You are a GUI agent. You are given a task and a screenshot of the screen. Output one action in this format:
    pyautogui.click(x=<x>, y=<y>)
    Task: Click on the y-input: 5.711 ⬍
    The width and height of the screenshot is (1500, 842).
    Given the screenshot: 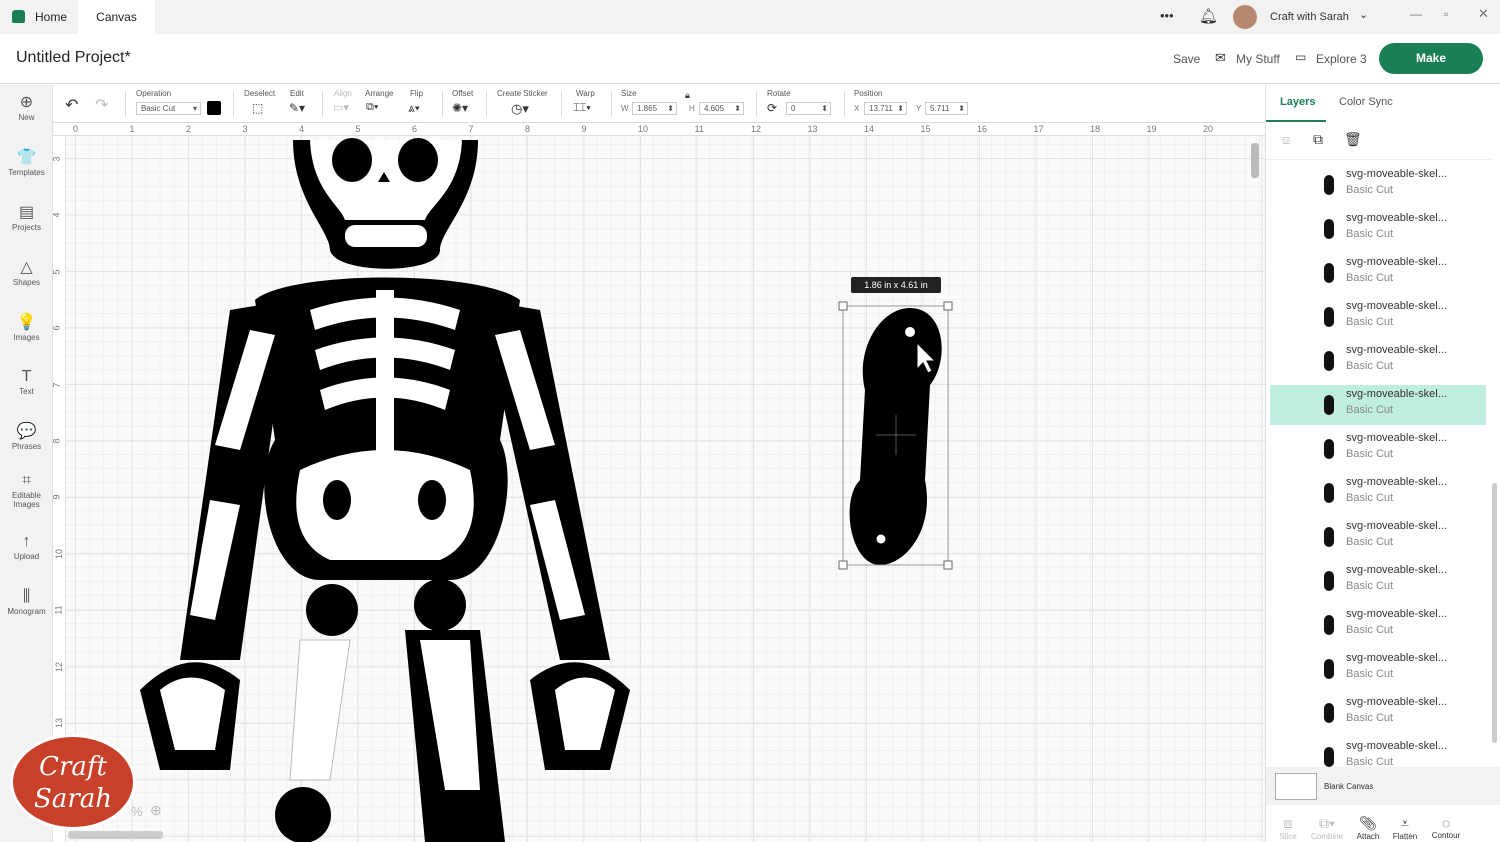 What is the action you would take?
    pyautogui.click(x=946, y=108)
    